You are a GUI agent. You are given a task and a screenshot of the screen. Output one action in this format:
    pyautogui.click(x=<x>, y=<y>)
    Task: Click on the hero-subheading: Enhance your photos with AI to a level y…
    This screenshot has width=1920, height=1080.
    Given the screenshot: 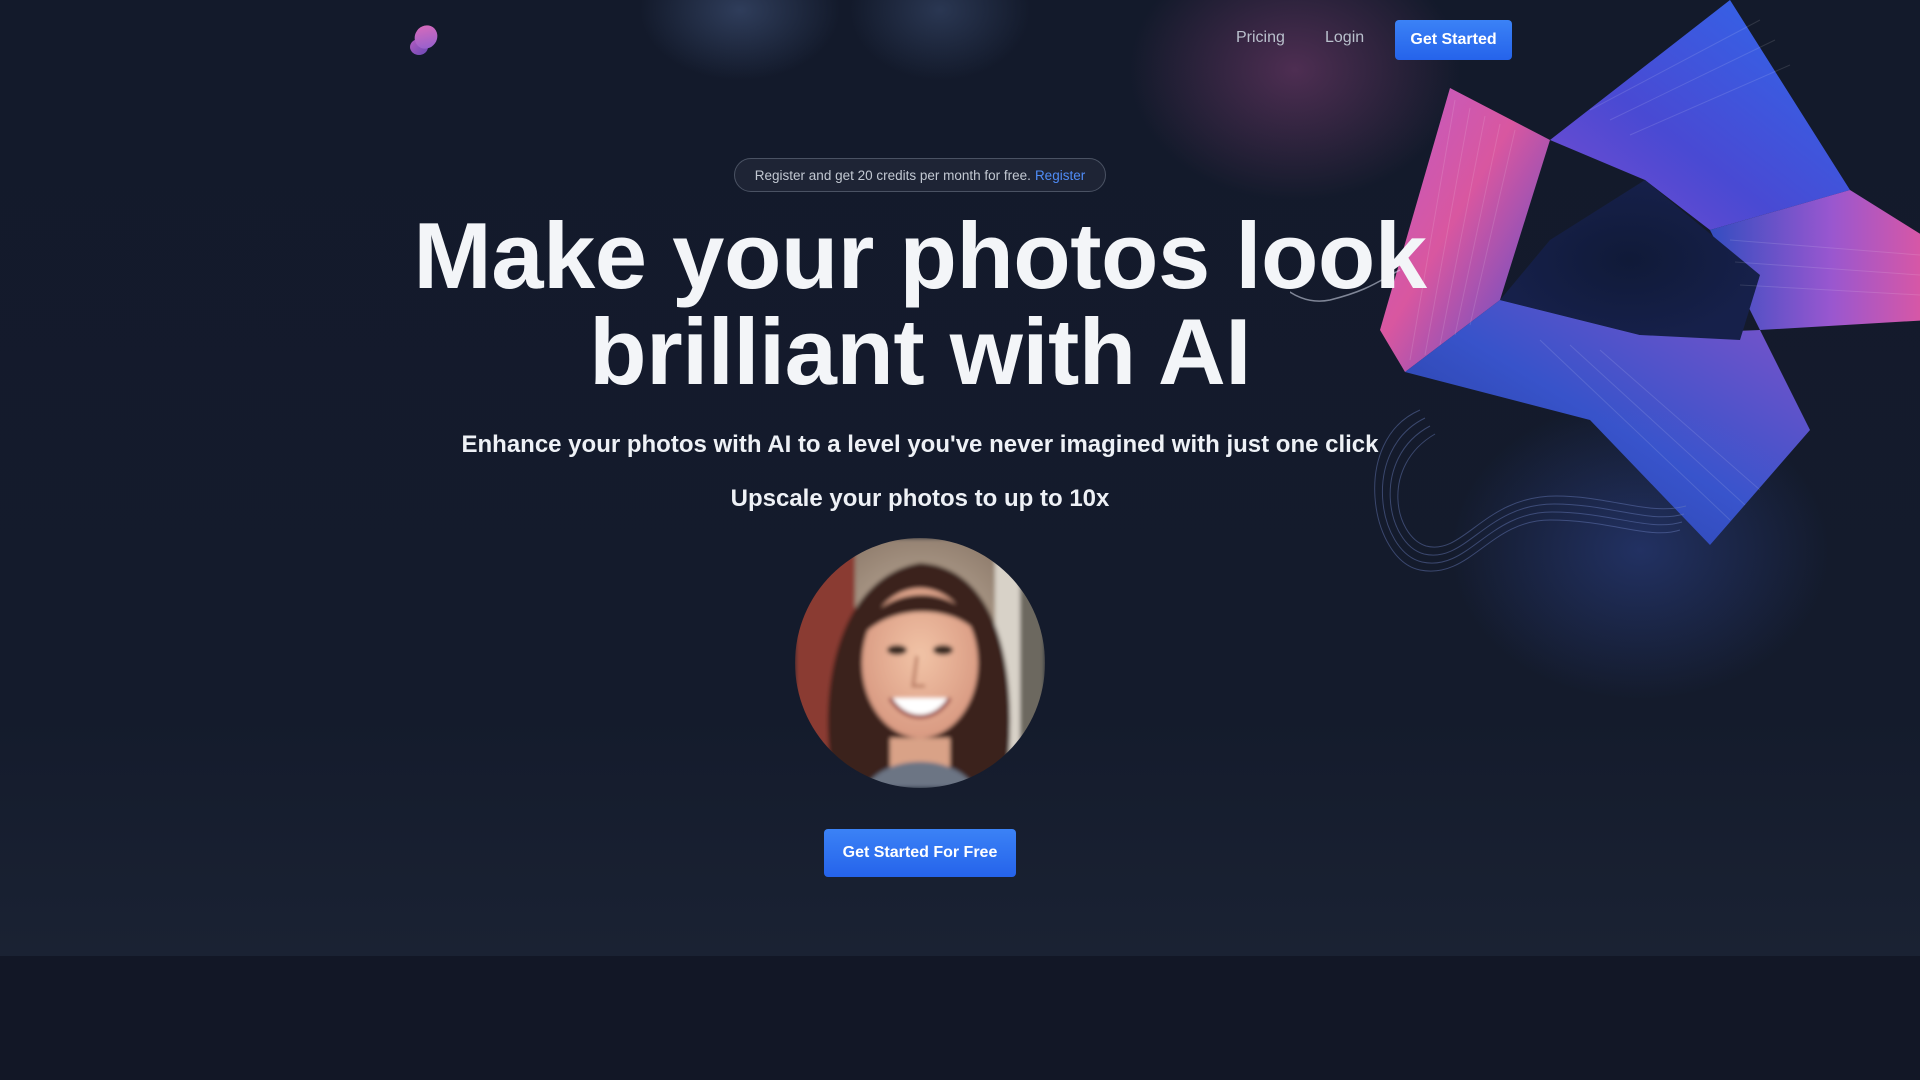 What is the action you would take?
    pyautogui.click(x=920, y=444)
    